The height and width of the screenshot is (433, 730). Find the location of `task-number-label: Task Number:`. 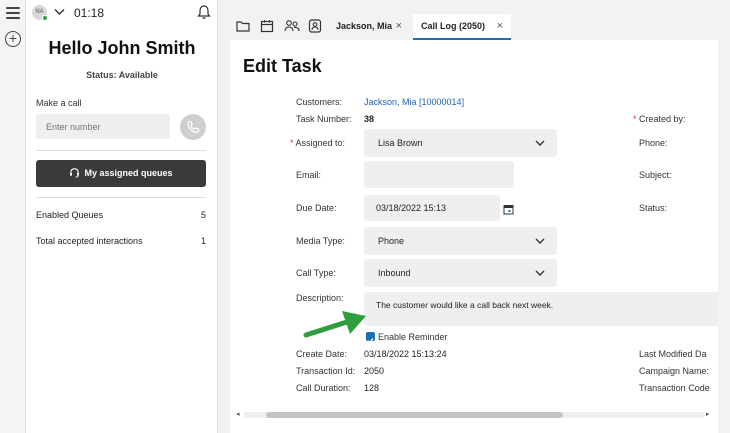

task-number-label: Task Number: is located at coordinates (324, 119).